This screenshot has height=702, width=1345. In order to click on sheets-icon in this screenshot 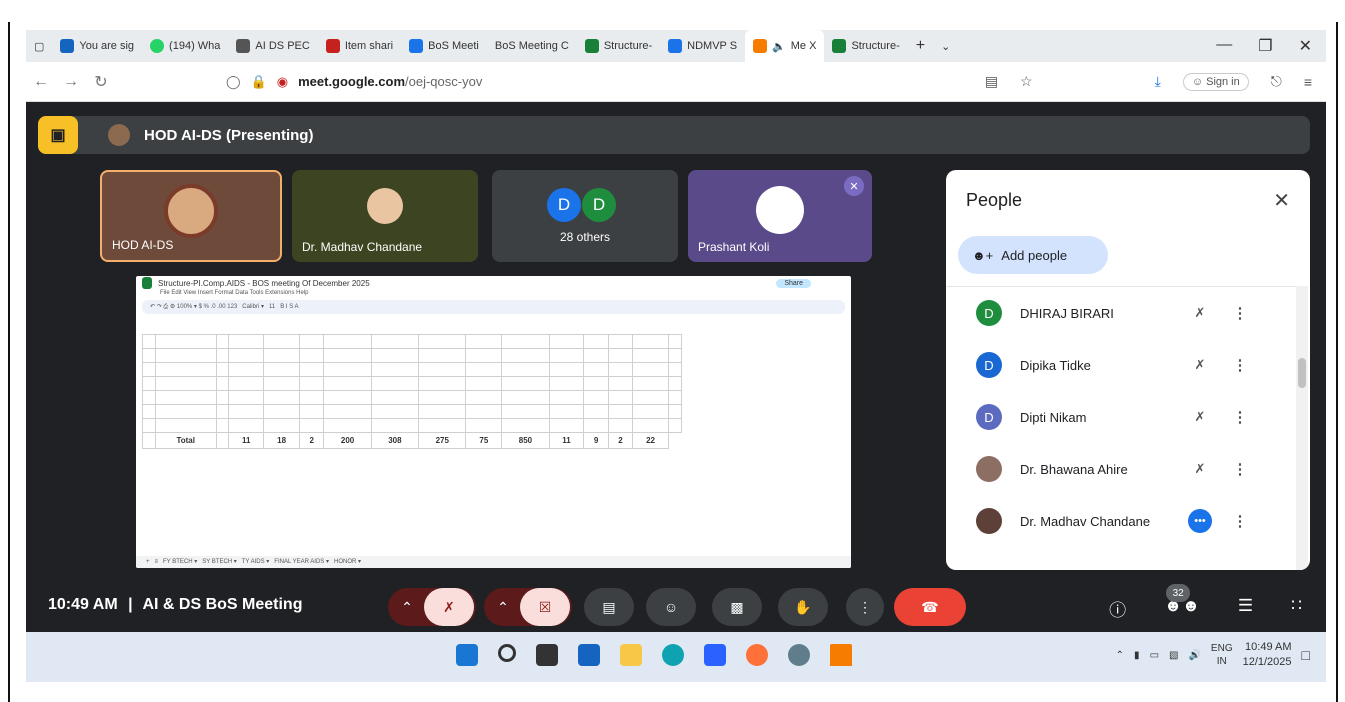, I will do `click(147, 283)`.